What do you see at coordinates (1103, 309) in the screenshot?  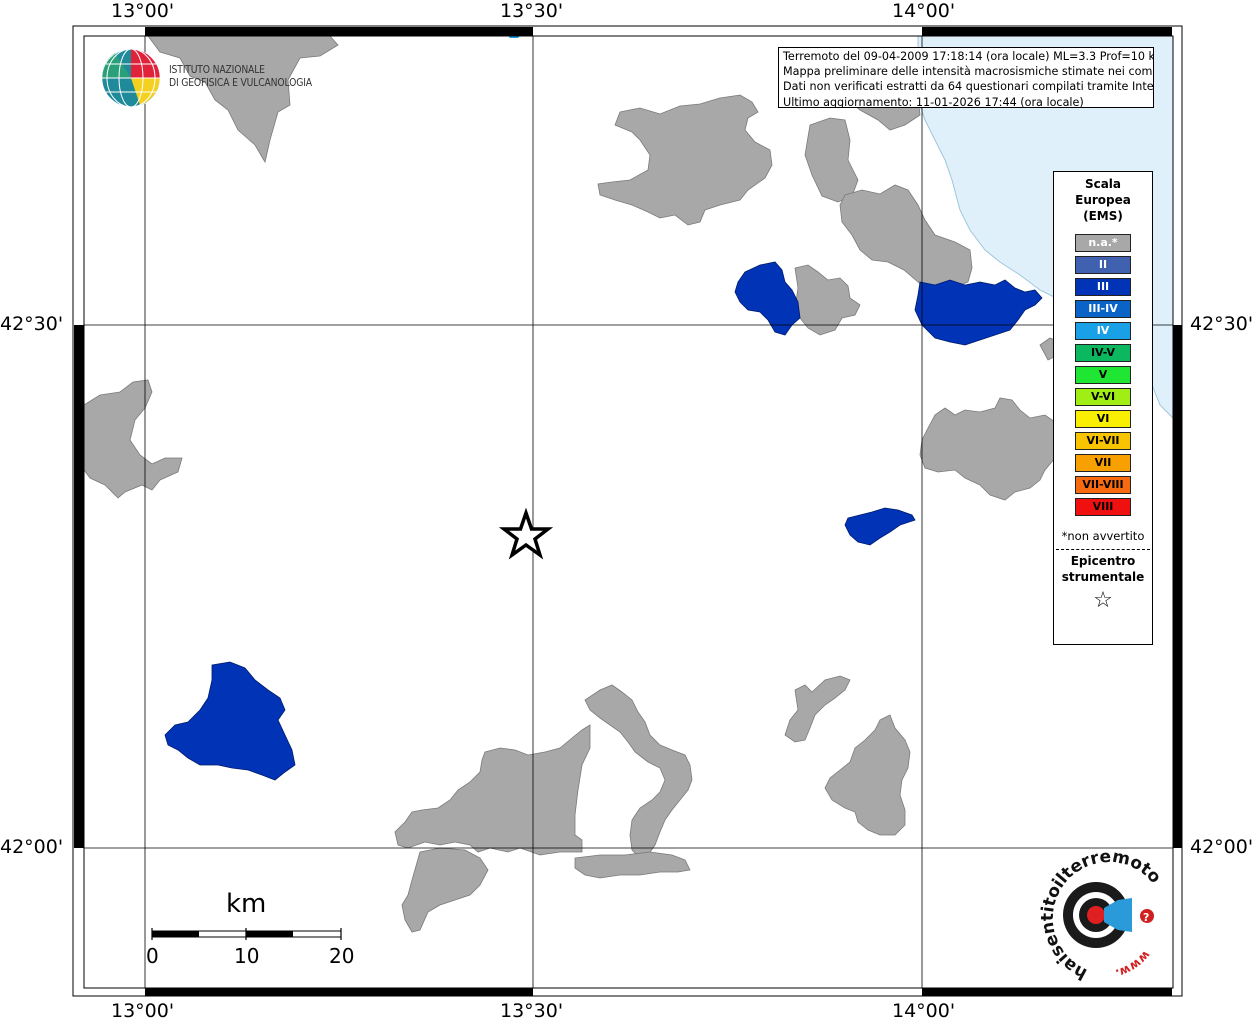 I see `legend-item-iii-iv: III-IV` at bounding box center [1103, 309].